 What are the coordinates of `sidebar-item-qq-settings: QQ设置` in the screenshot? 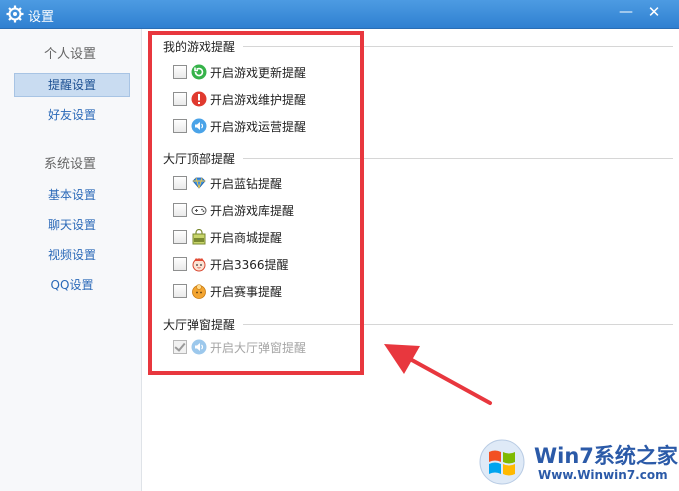 It's located at (72, 285).